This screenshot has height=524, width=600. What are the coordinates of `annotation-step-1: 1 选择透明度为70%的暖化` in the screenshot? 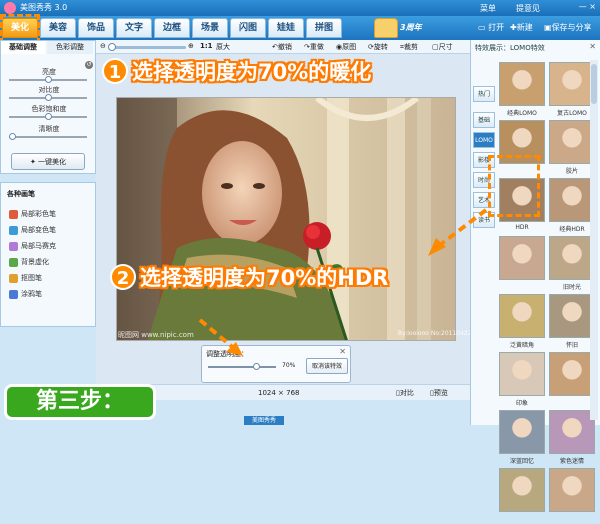 It's located at (236, 71).